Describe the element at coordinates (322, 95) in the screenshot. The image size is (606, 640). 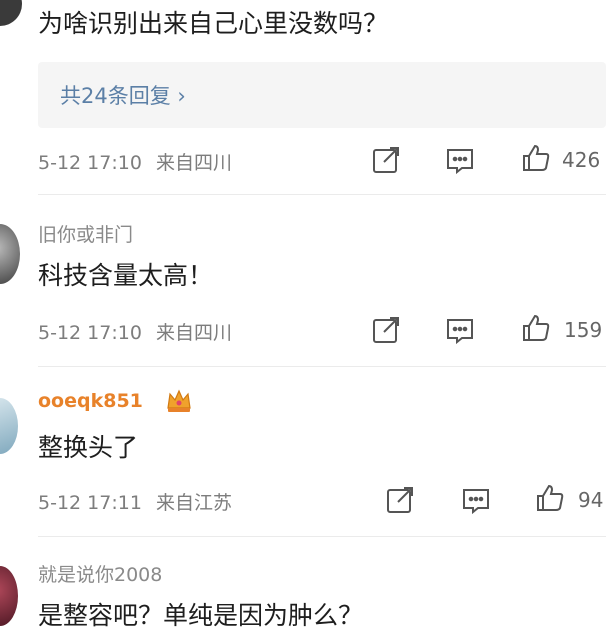
I see `replies-panel: 共24条回复 ›` at that location.